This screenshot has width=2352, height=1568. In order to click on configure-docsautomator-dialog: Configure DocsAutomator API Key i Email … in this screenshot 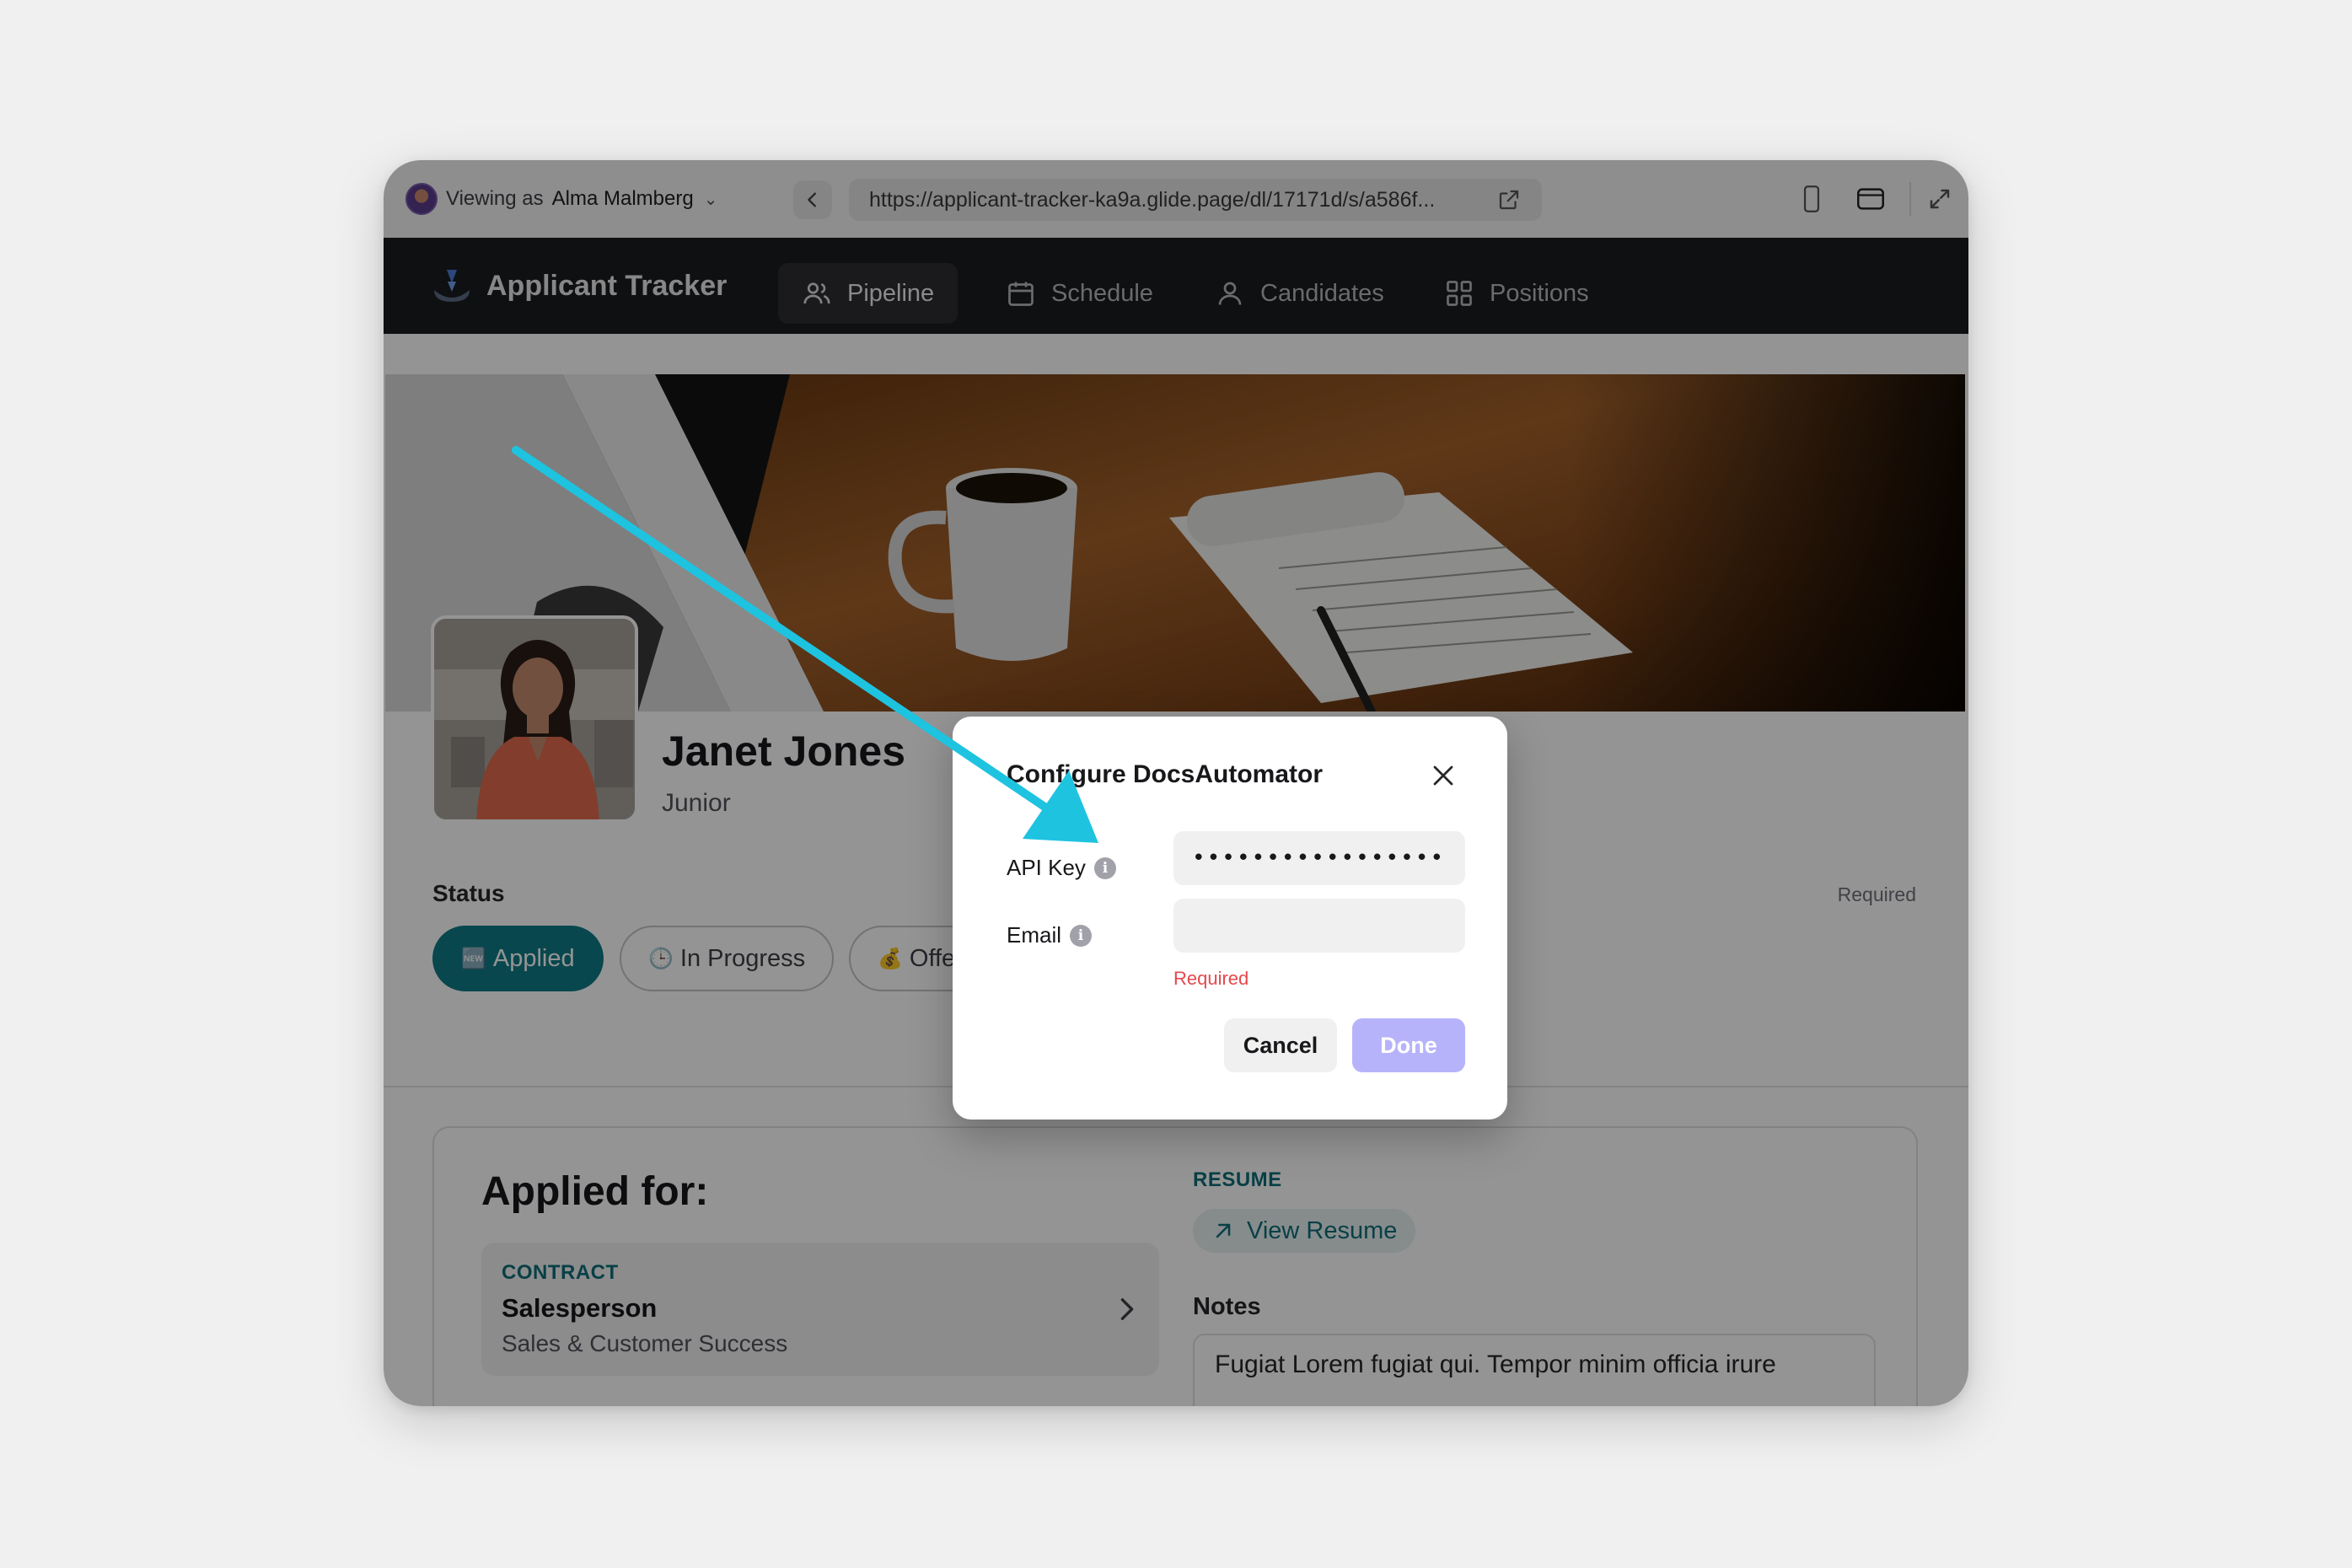, I will do `click(1230, 919)`.